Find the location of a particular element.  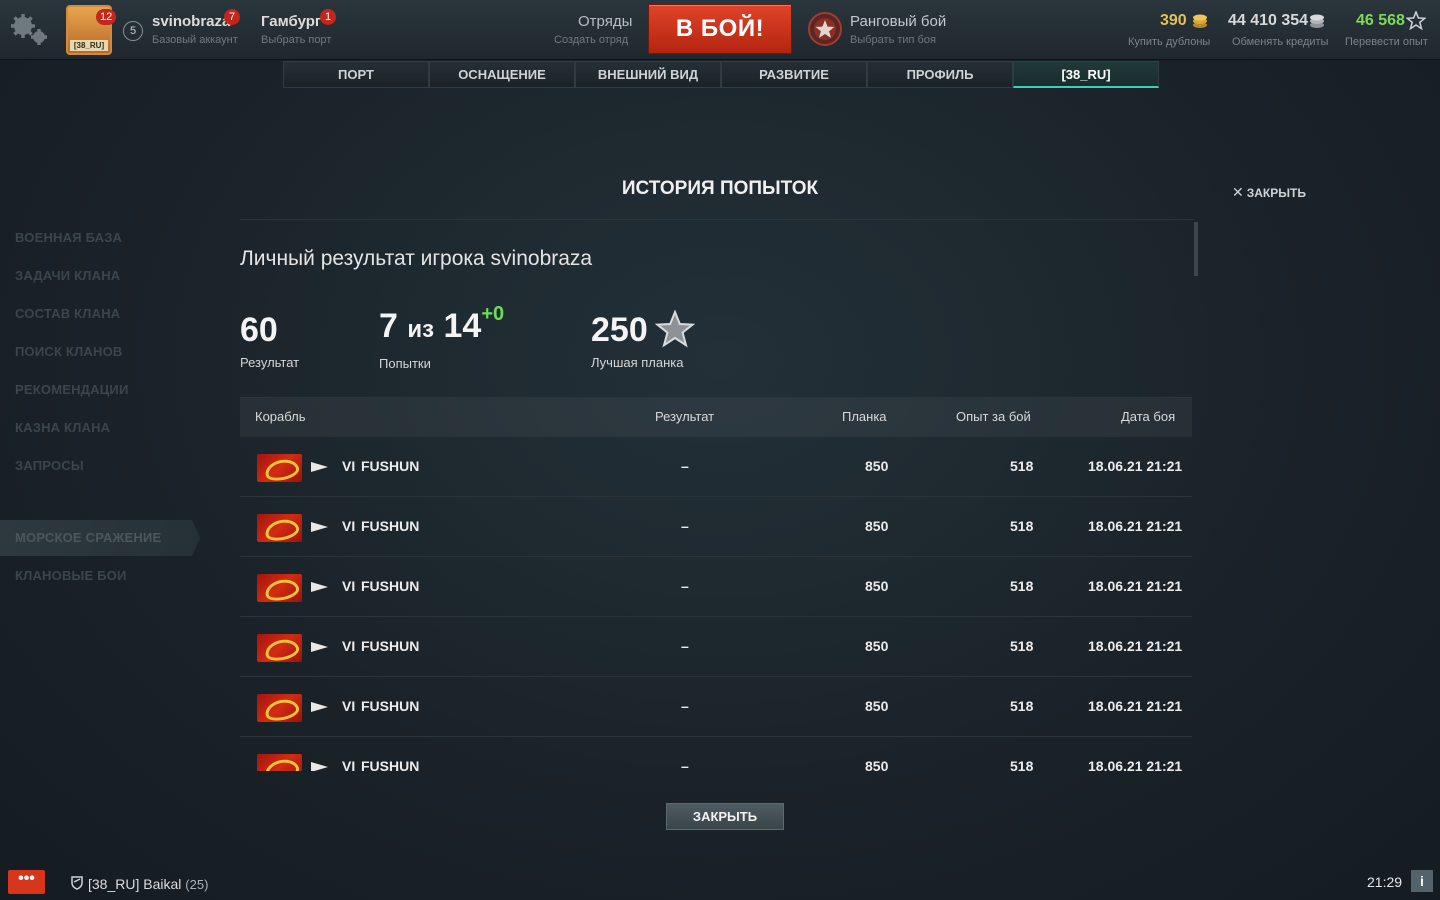

close-button: ЗАКРЫТЬ is located at coordinates (725, 816).